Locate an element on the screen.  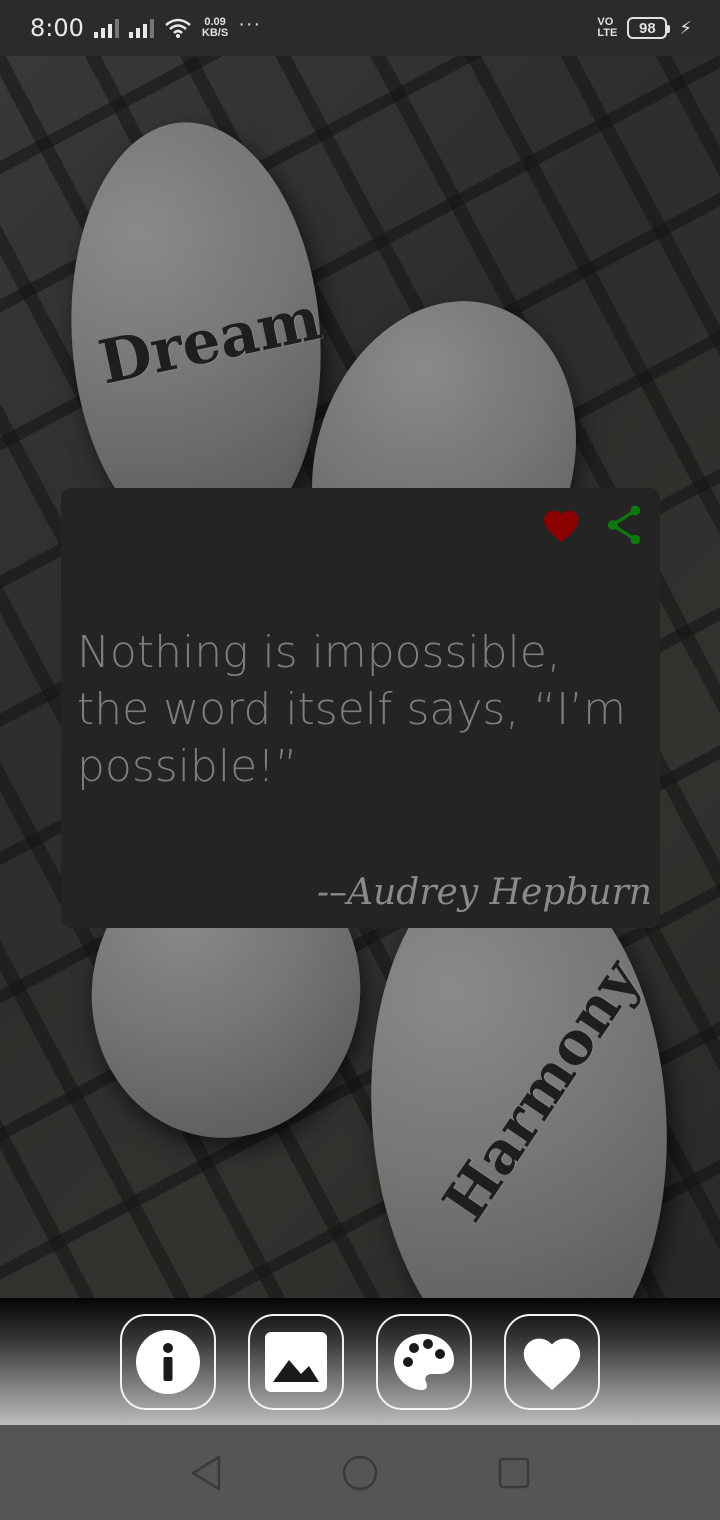
background-image-button is located at coordinates (296, 1361).